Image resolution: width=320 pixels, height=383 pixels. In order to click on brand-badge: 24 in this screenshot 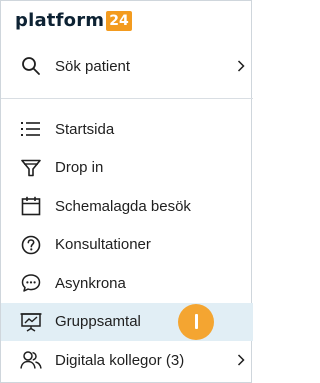, I will do `click(119, 21)`.